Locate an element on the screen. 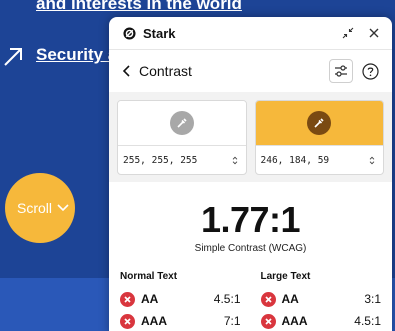 The width and height of the screenshot is (395, 331). sliders-icon is located at coordinates (341, 71).